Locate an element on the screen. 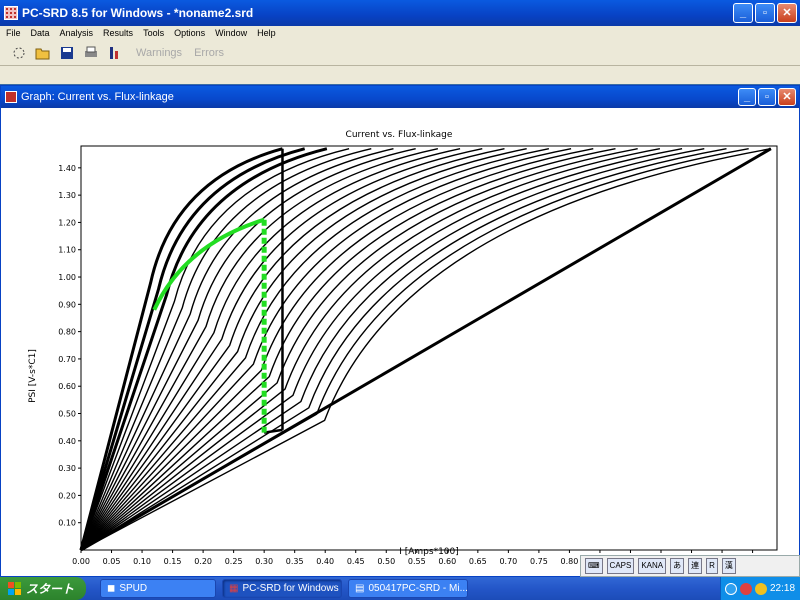 The width and height of the screenshot is (800, 600). open-button is located at coordinates (43, 53).